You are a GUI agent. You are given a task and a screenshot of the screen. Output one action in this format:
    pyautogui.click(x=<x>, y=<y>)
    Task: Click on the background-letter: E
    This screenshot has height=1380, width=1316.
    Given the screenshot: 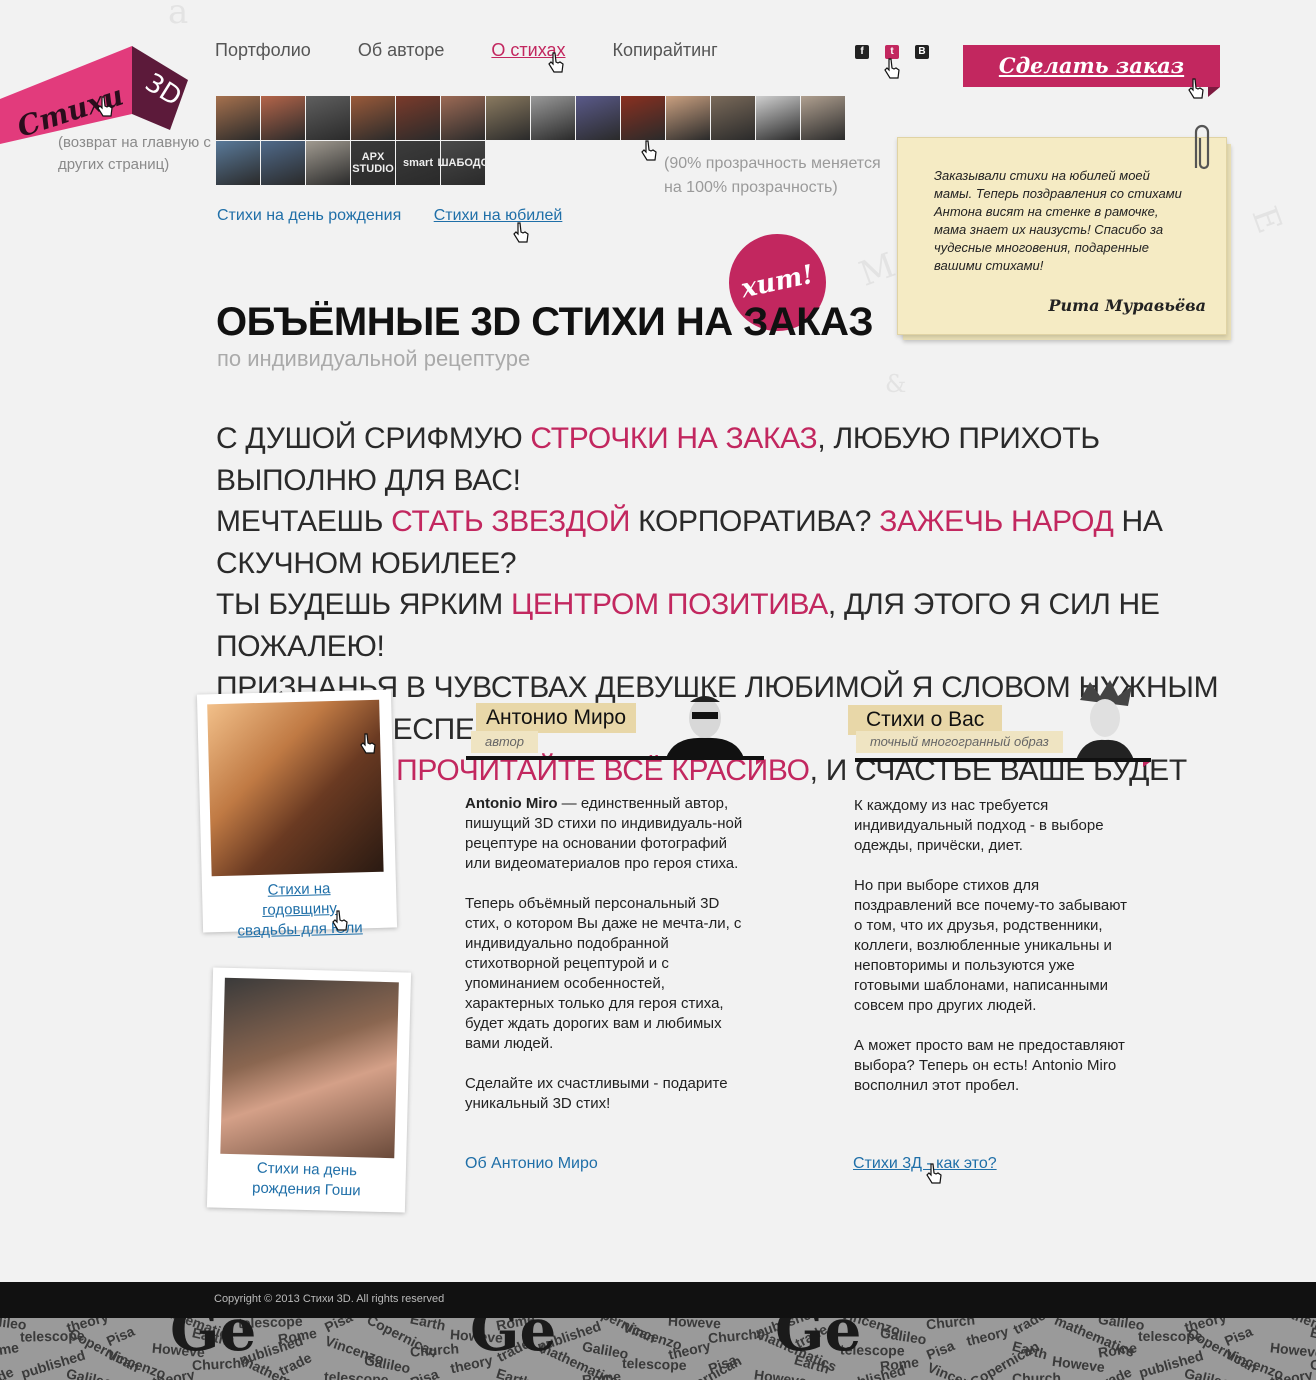 What is the action you would take?
    pyautogui.click(x=1266, y=220)
    